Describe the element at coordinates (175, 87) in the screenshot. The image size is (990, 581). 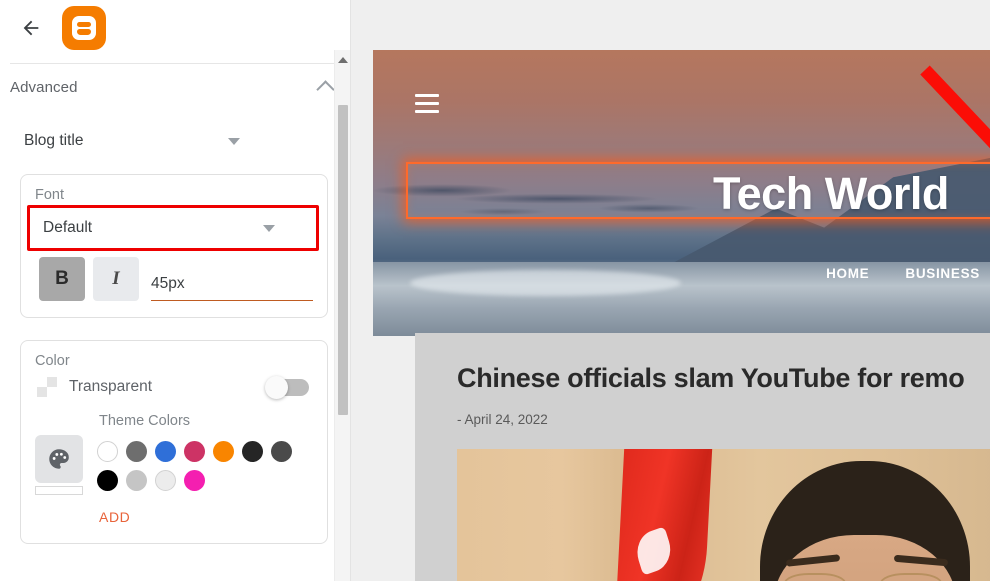
I see `advanced-section-header: Advanced` at that location.